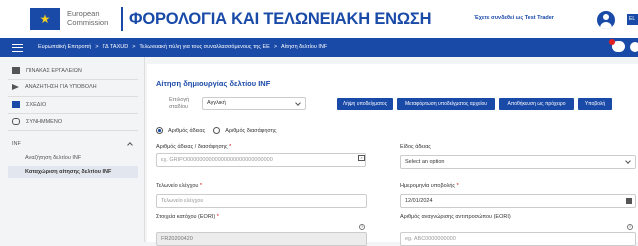 The height and width of the screenshot is (246, 638). What do you see at coordinates (632, 19) in the screenshot?
I see `language-selector: EL` at bounding box center [632, 19].